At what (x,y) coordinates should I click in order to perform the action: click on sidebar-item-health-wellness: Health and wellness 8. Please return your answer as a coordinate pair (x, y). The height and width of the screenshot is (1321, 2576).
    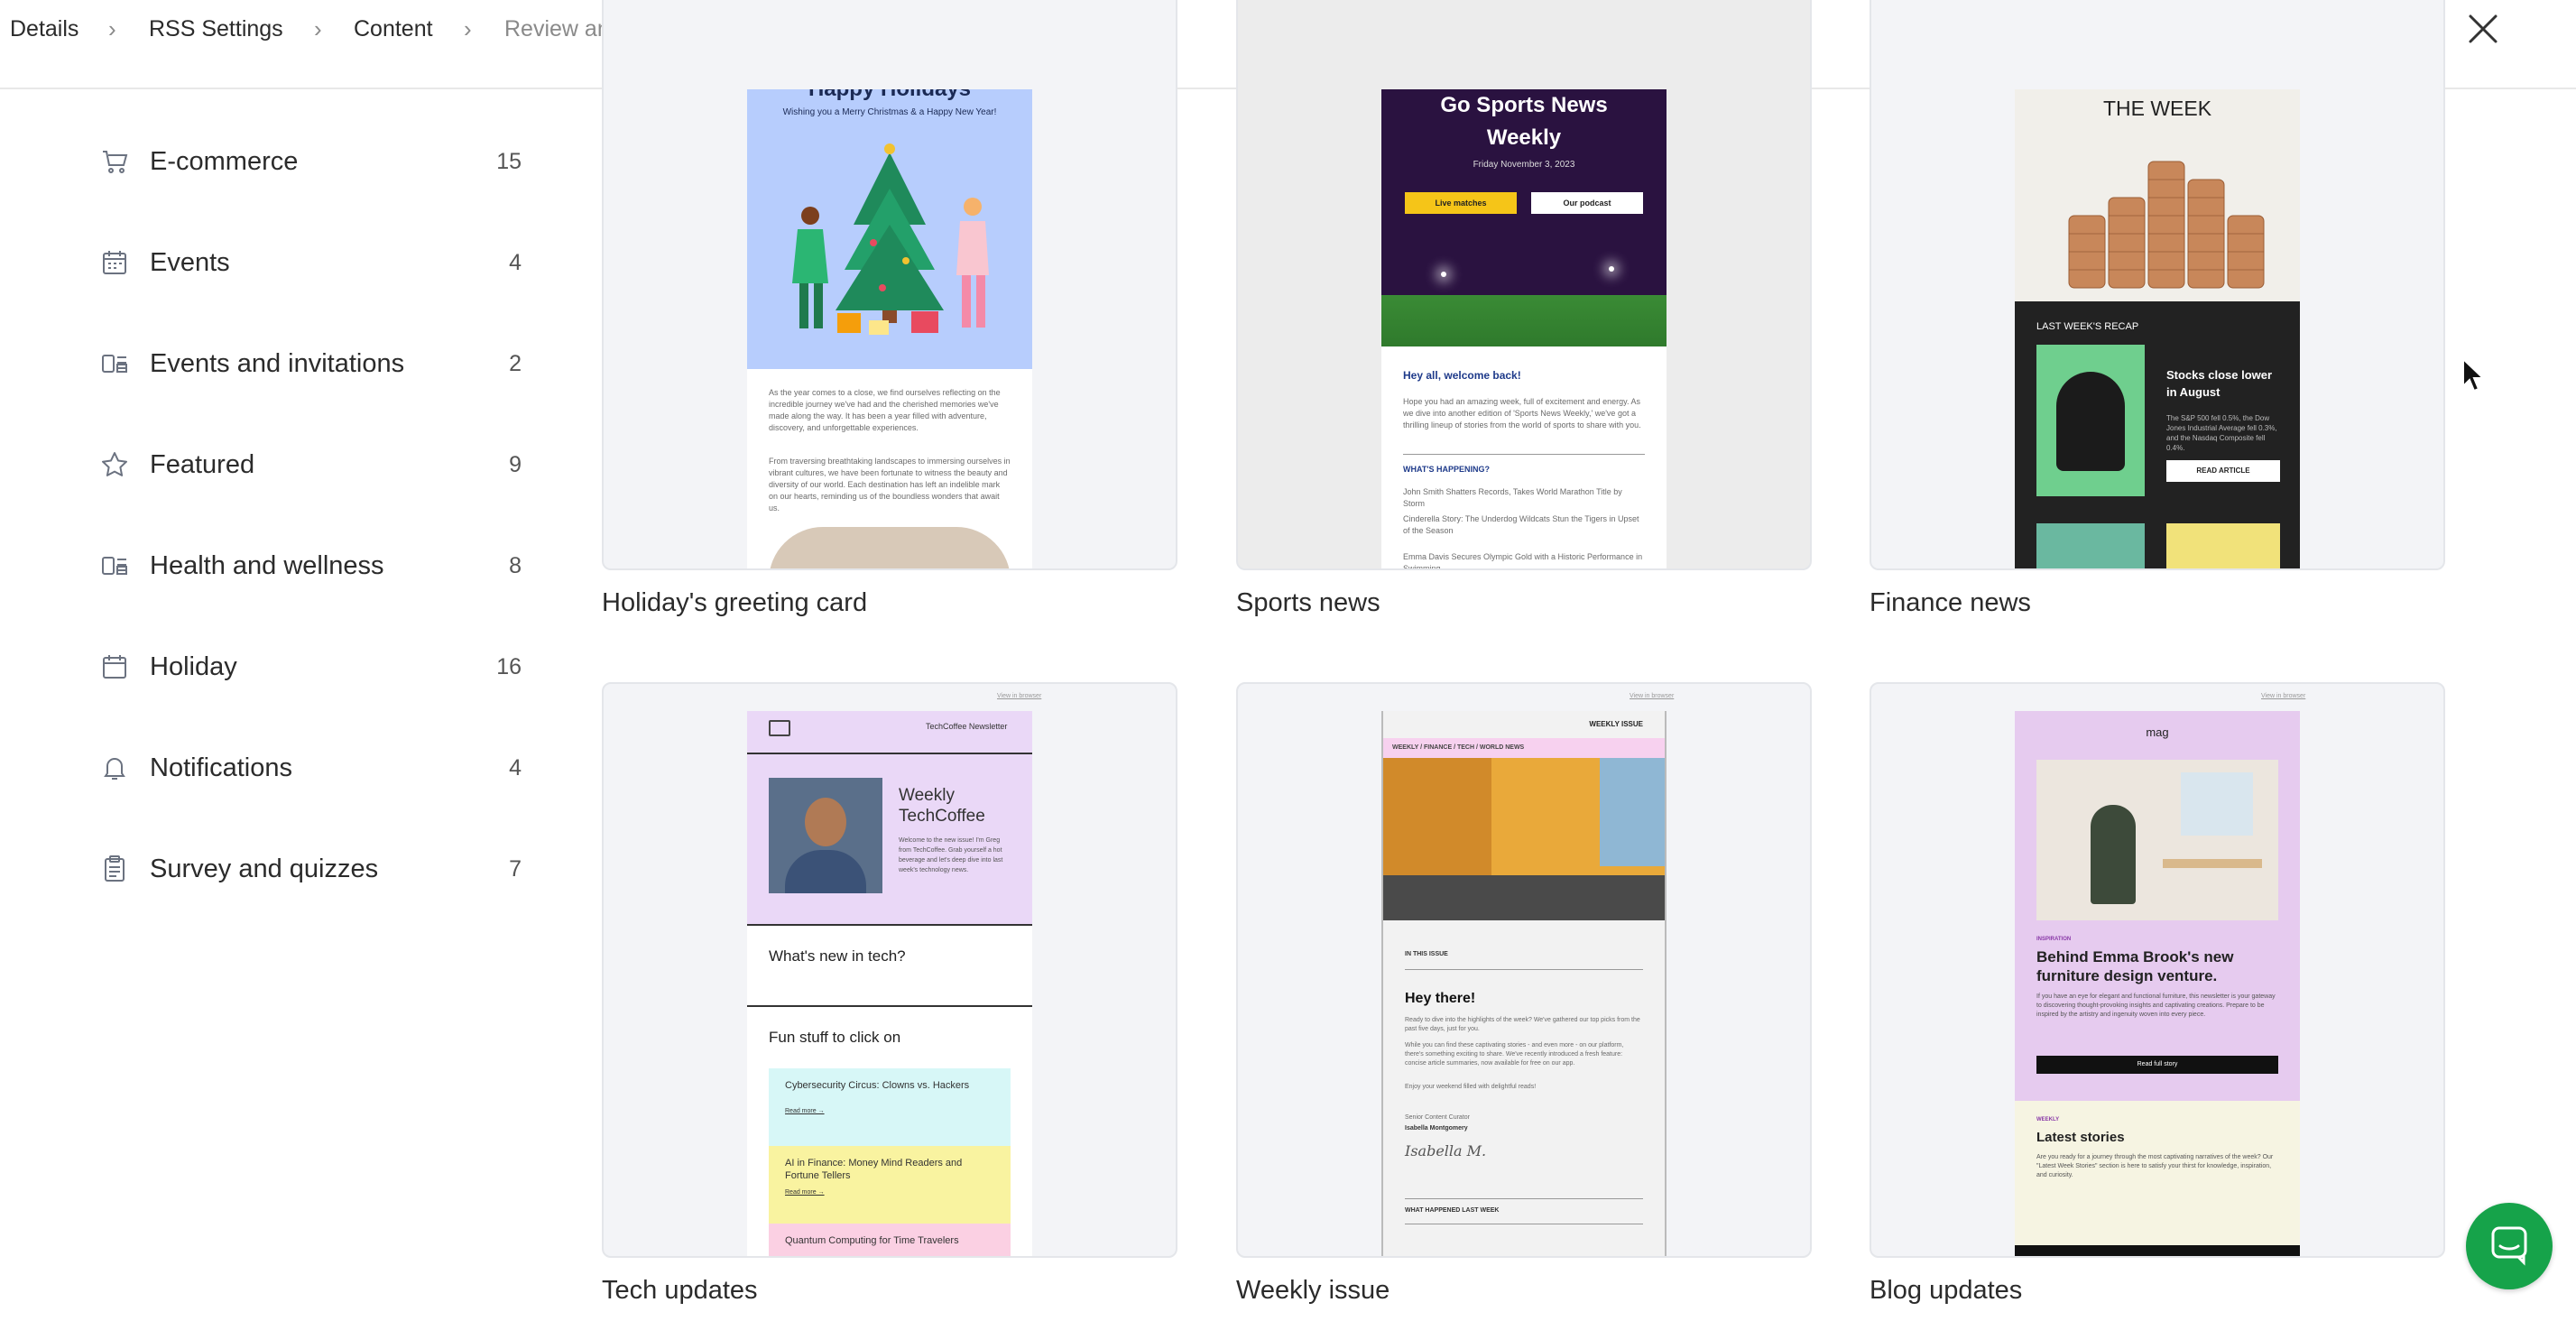
    Looking at the image, I should click on (315, 565).